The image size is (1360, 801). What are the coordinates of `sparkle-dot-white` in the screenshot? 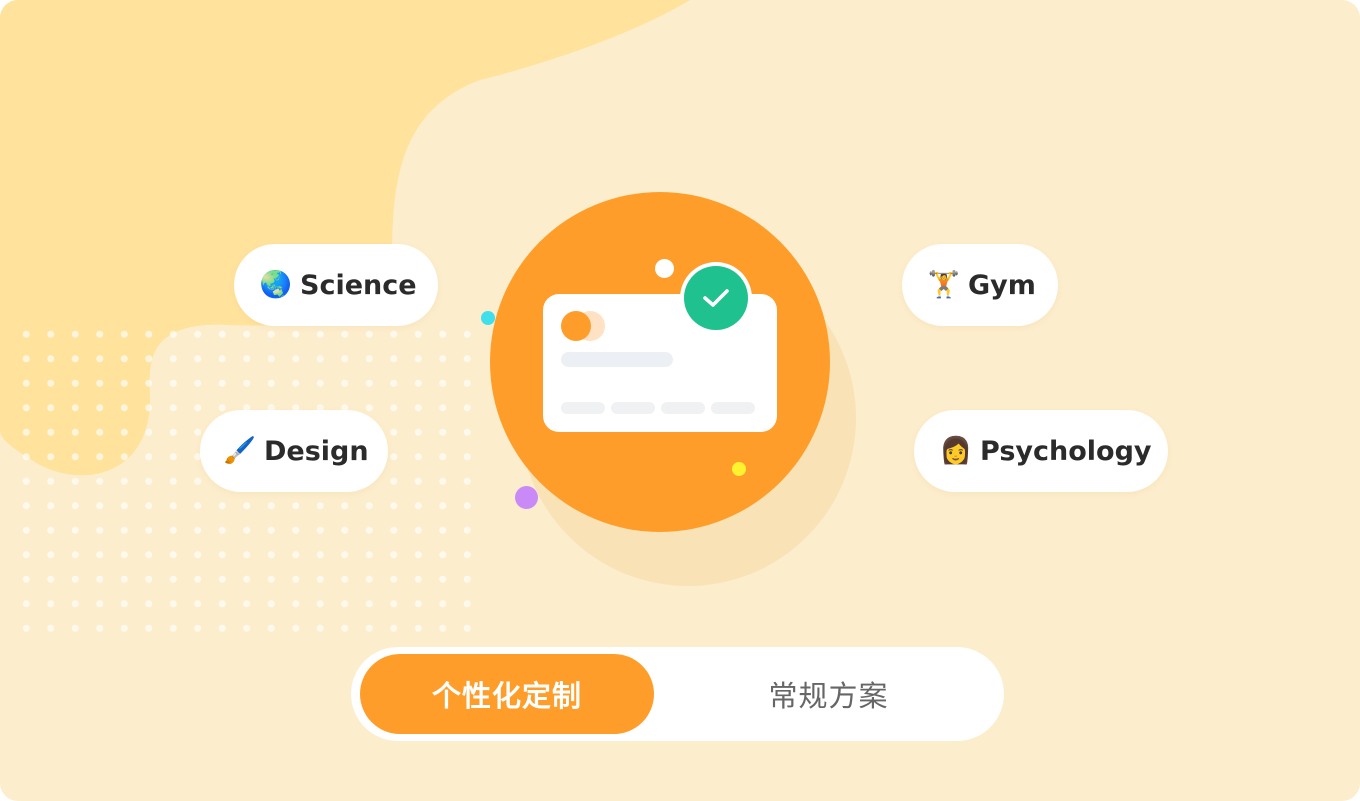 It's located at (664, 268).